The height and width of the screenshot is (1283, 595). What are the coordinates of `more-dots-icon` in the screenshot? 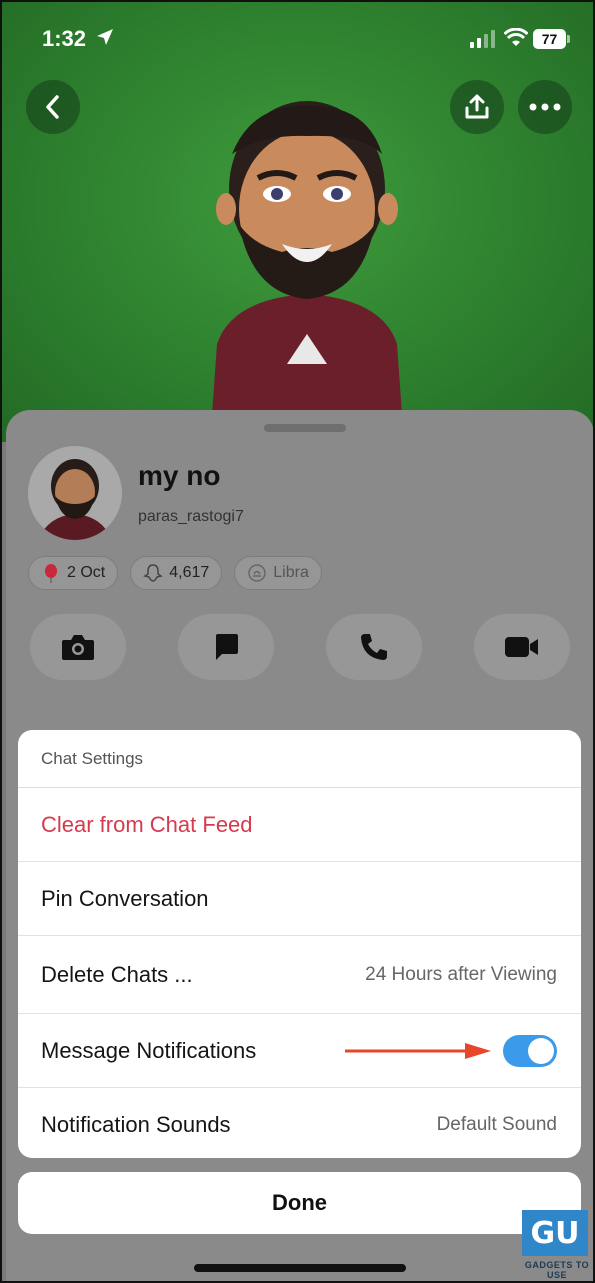 It's located at (545, 107).